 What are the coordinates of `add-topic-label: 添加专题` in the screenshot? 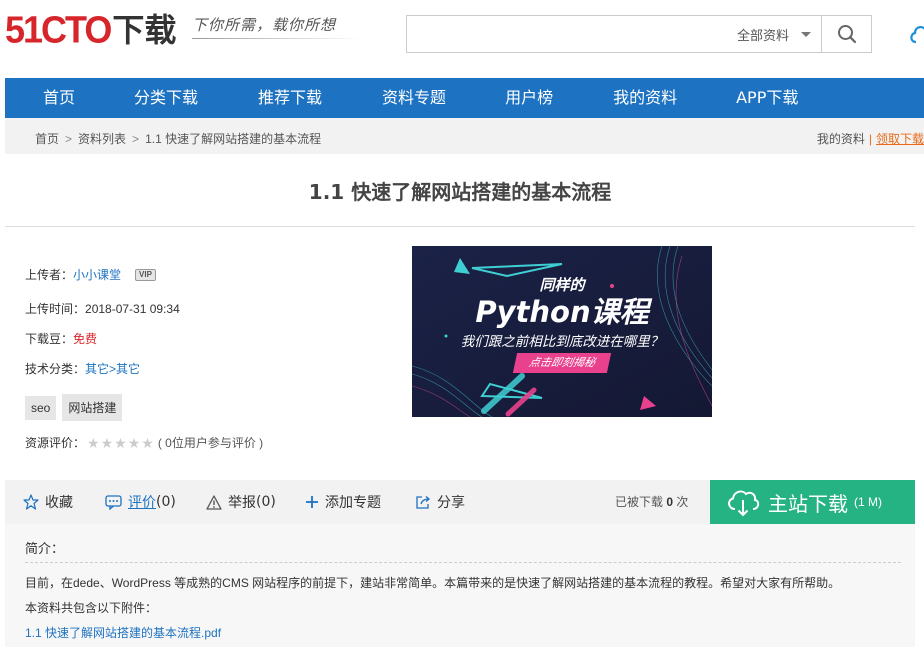 It's located at (353, 503).